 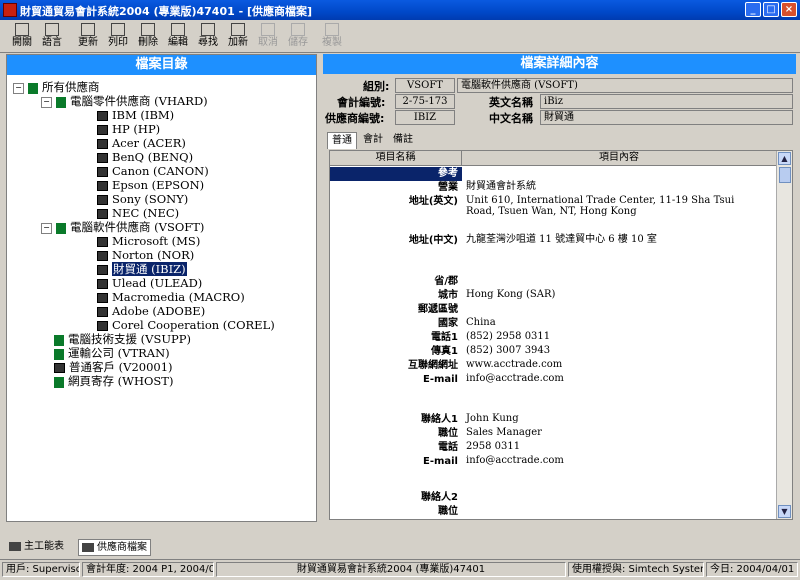 What do you see at coordinates (145, 157) in the screenshot?
I see `tree-node: BenQ (BENQ)` at bounding box center [145, 157].